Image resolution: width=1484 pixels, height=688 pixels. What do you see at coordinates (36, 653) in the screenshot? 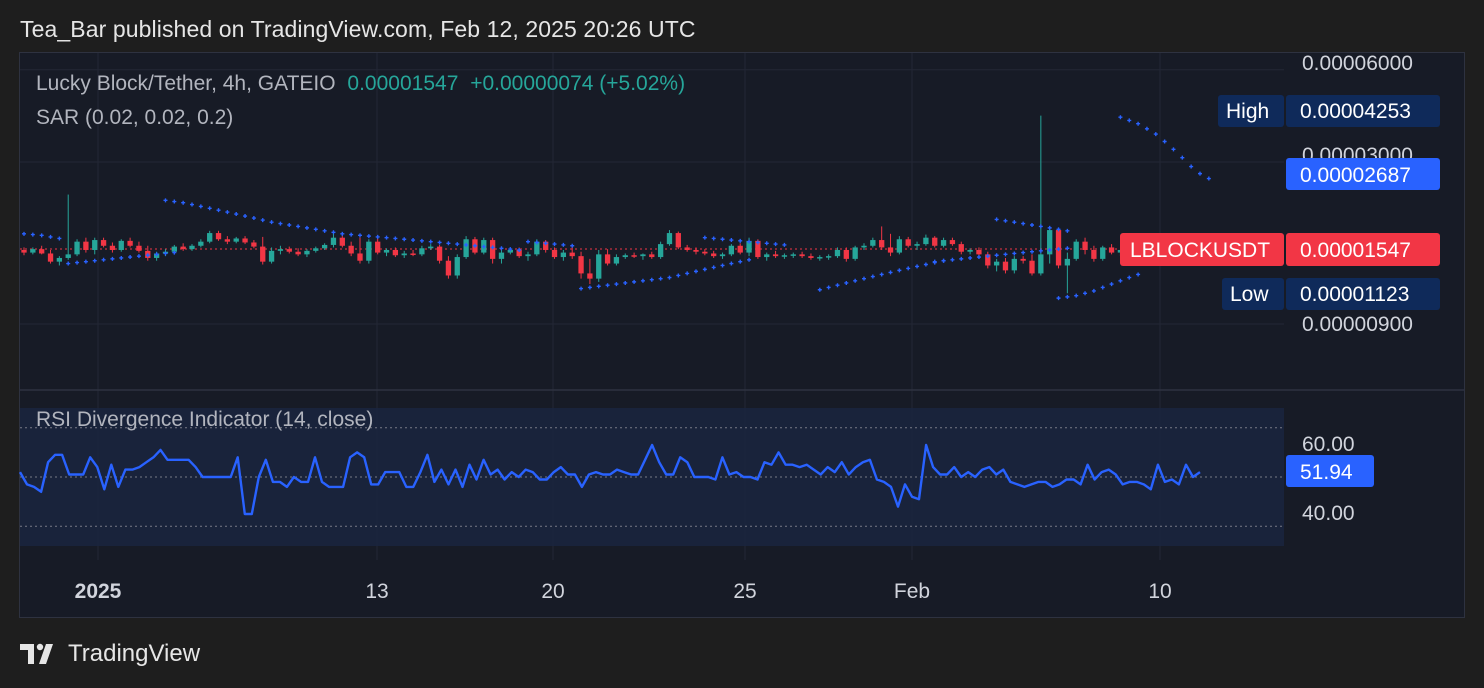
I see `tradingview-logo-icon` at bounding box center [36, 653].